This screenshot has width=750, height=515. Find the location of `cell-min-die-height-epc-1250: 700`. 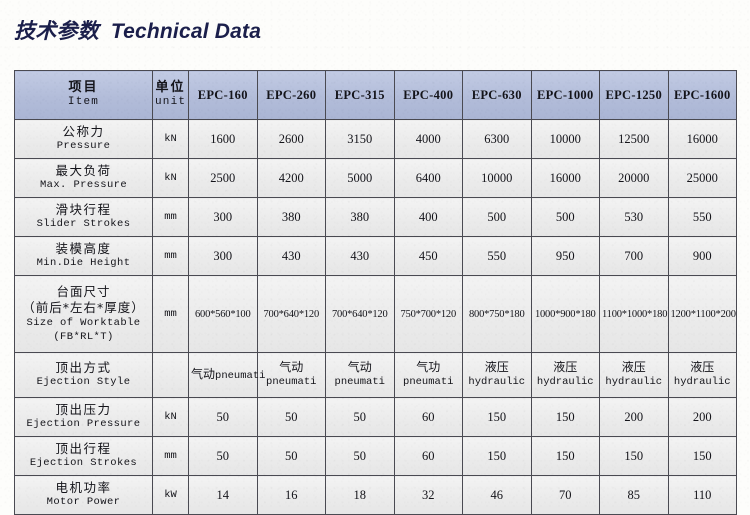

cell-min-die-height-epc-1250: 700 is located at coordinates (634, 256).